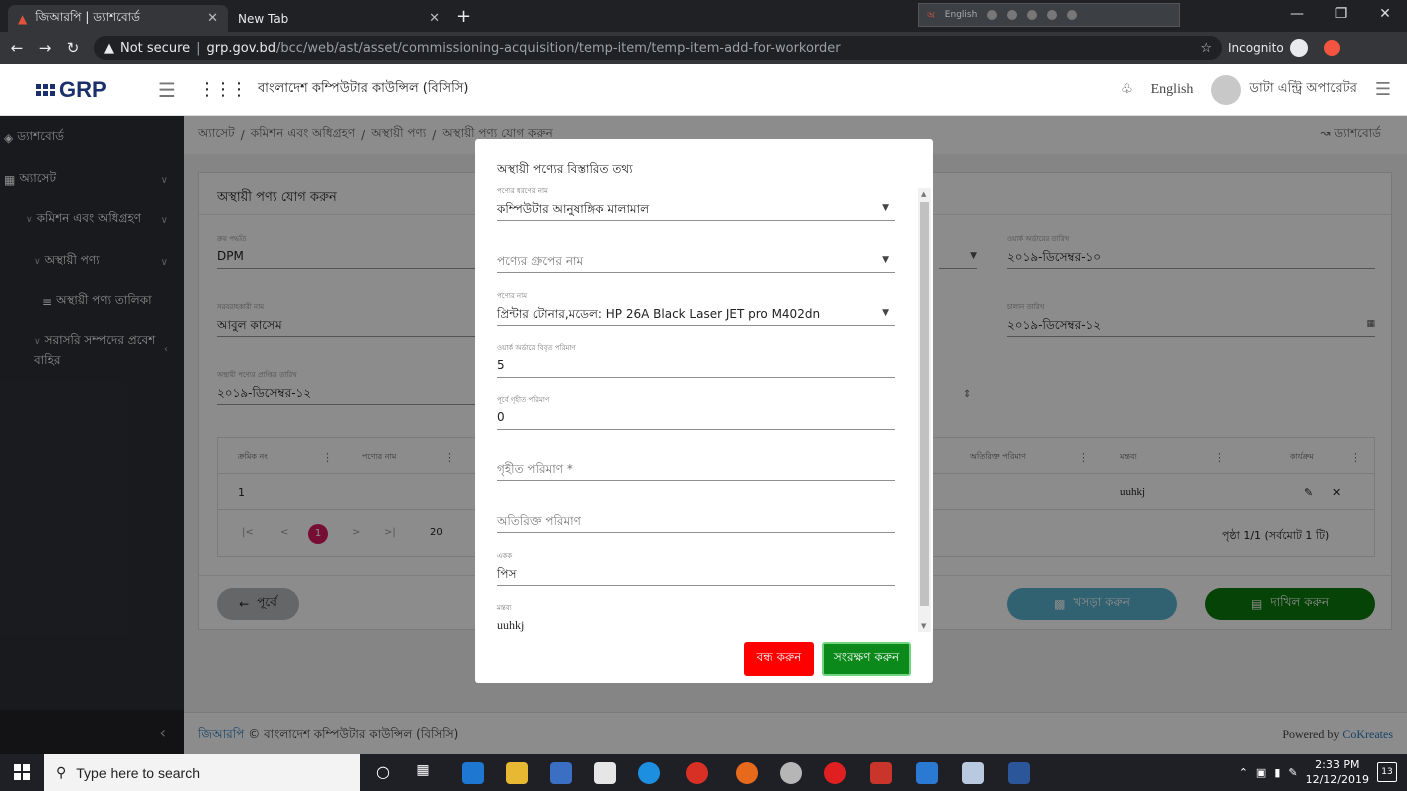 This screenshot has width=1407, height=791. What do you see at coordinates (1383, 89) in the screenshot?
I see `menu-icon: ☰` at bounding box center [1383, 89].